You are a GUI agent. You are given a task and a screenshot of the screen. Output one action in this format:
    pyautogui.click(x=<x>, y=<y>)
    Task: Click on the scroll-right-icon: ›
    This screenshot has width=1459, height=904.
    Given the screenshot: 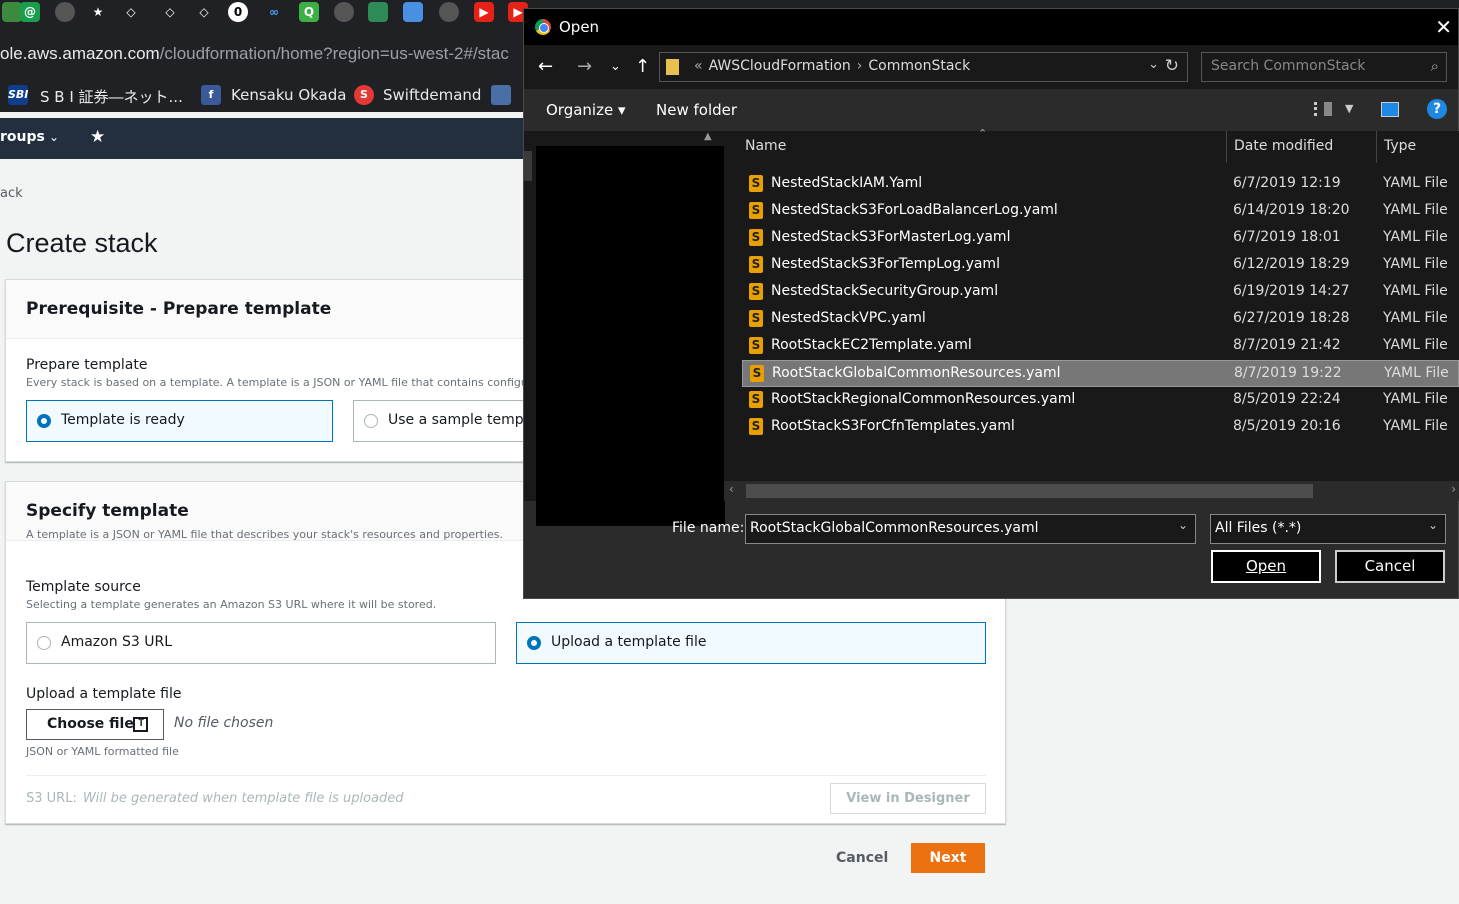 What is the action you would take?
    pyautogui.click(x=1453, y=489)
    